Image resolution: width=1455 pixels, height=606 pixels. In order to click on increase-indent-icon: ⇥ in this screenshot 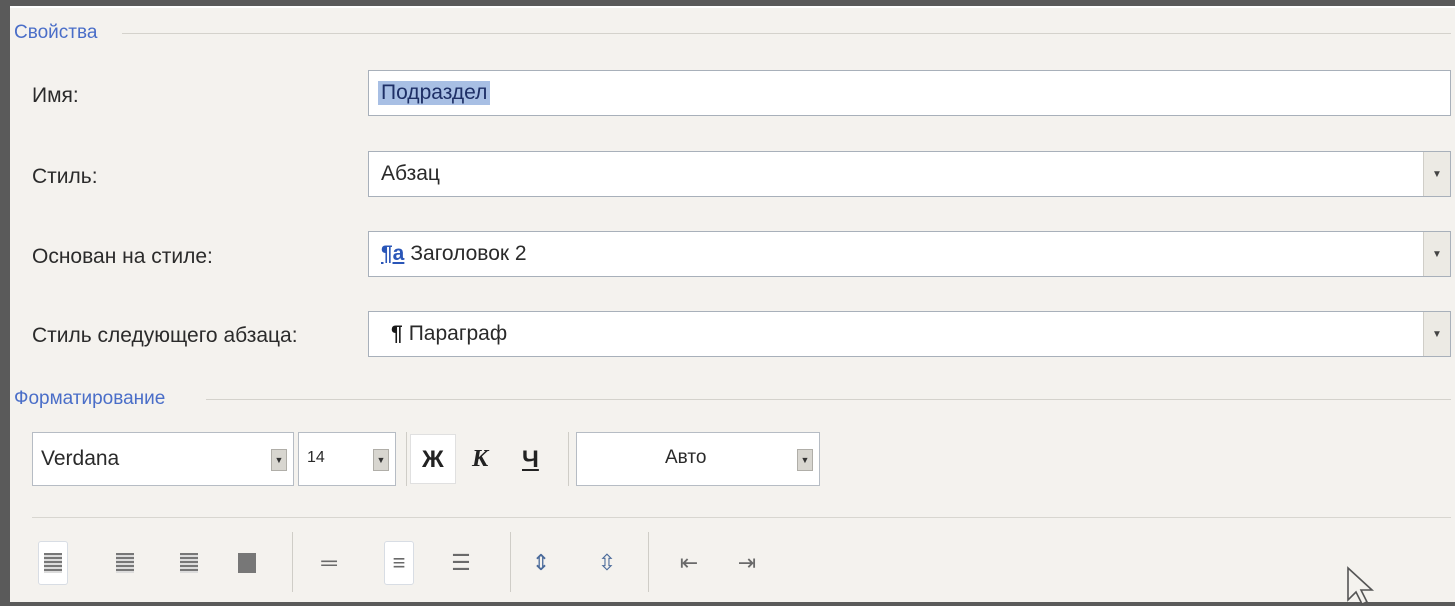, I will do `click(747, 563)`.